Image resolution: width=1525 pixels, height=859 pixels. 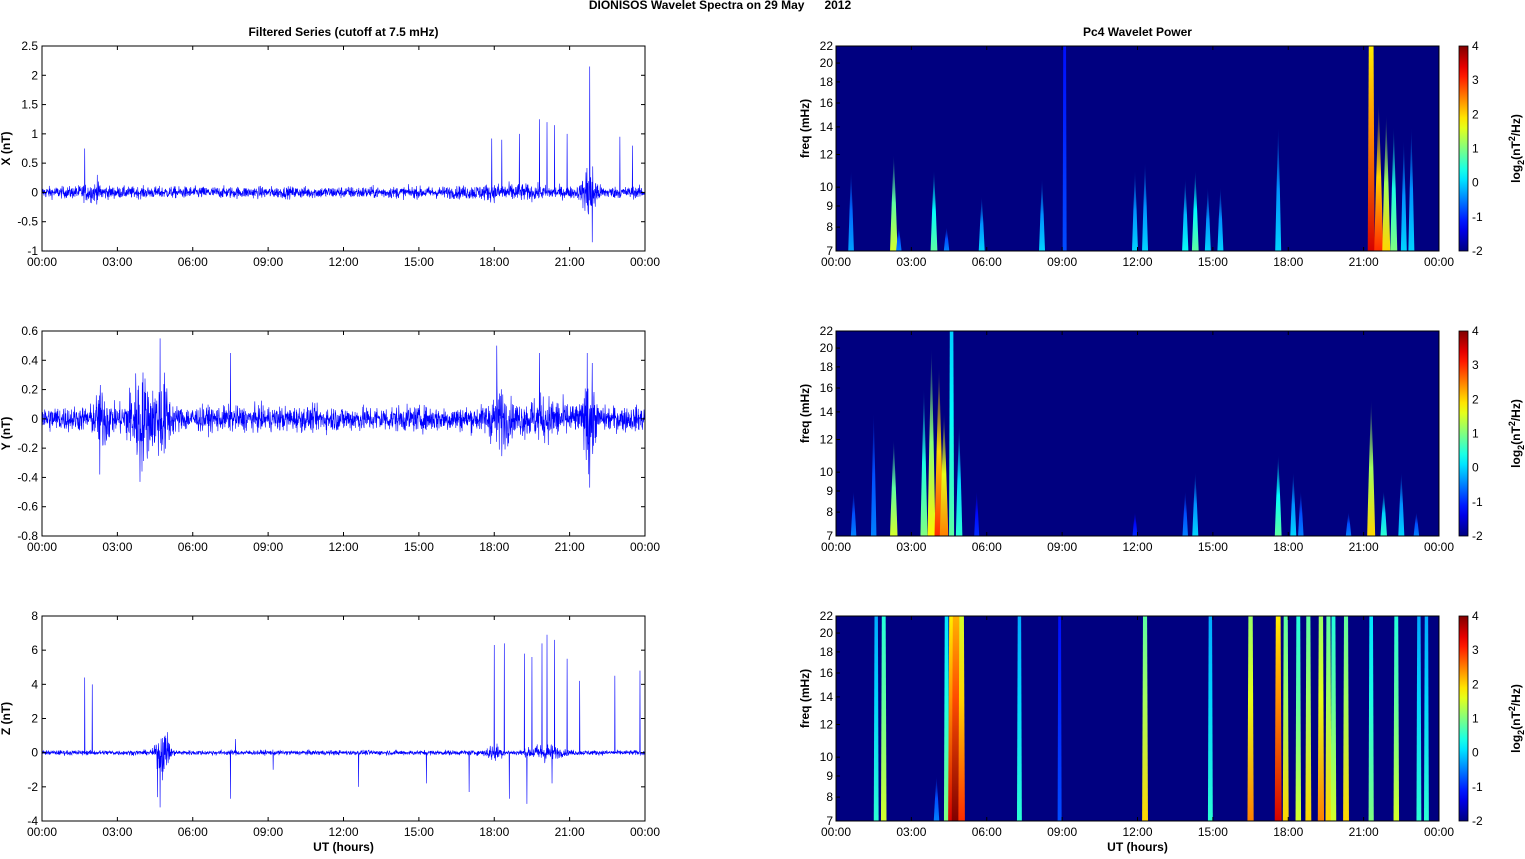 What do you see at coordinates (343, 847) in the screenshot?
I see `ts-xlabel: UT (hours)` at bounding box center [343, 847].